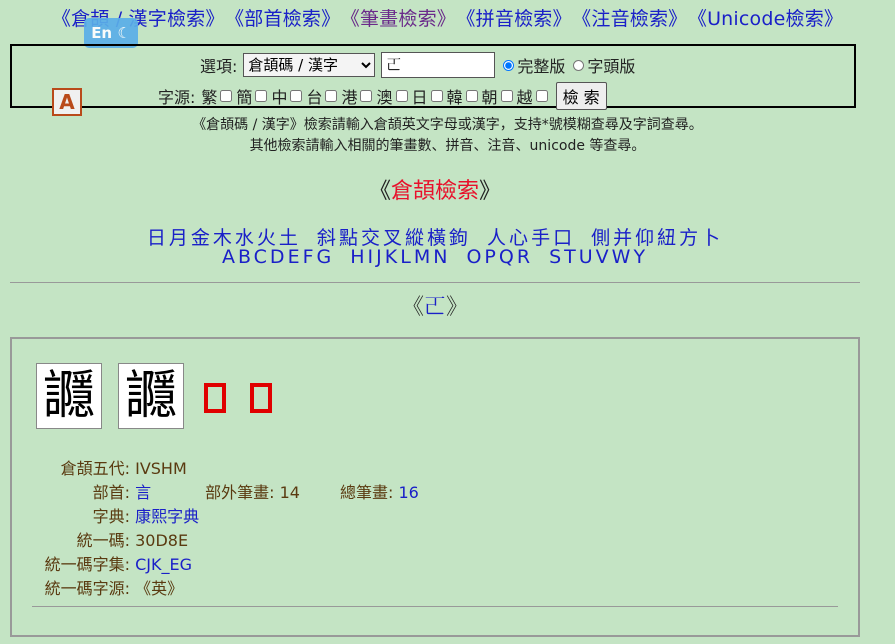 This screenshot has height=644, width=895. I want to click on help-text-2: 其他檢索請輸入相關的筆畫數、拼音、注音、unicode 等查尋。, so click(447, 146).